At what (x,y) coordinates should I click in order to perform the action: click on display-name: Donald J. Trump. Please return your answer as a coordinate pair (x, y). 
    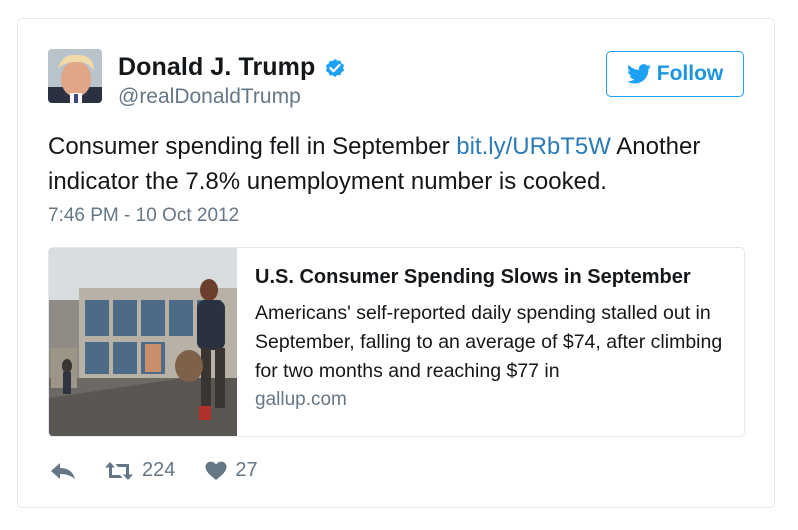
    Looking at the image, I should click on (216, 67).